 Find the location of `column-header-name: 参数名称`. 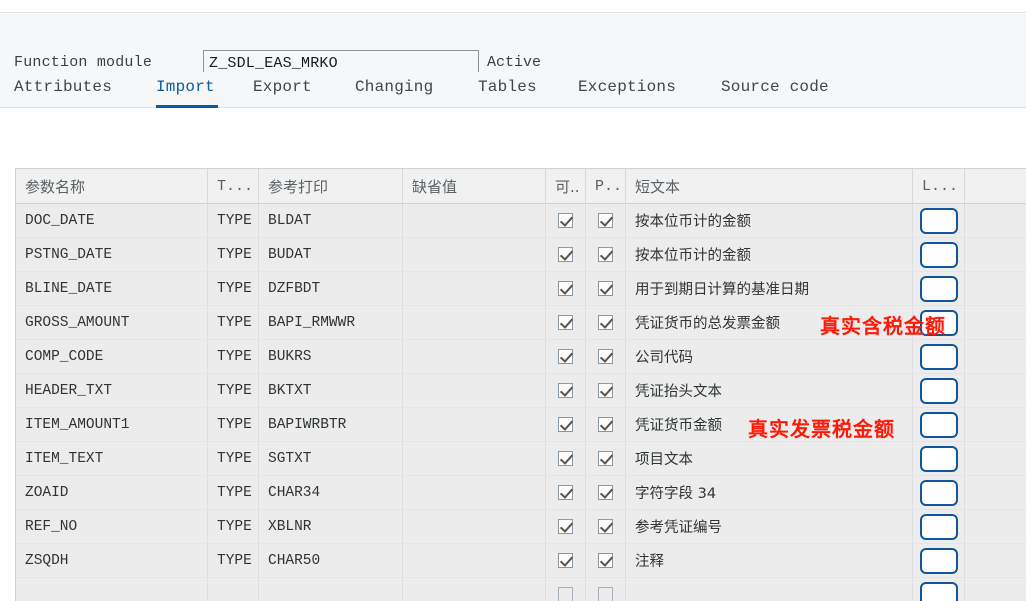

column-header-name: 参数名称 is located at coordinates (112, 186).